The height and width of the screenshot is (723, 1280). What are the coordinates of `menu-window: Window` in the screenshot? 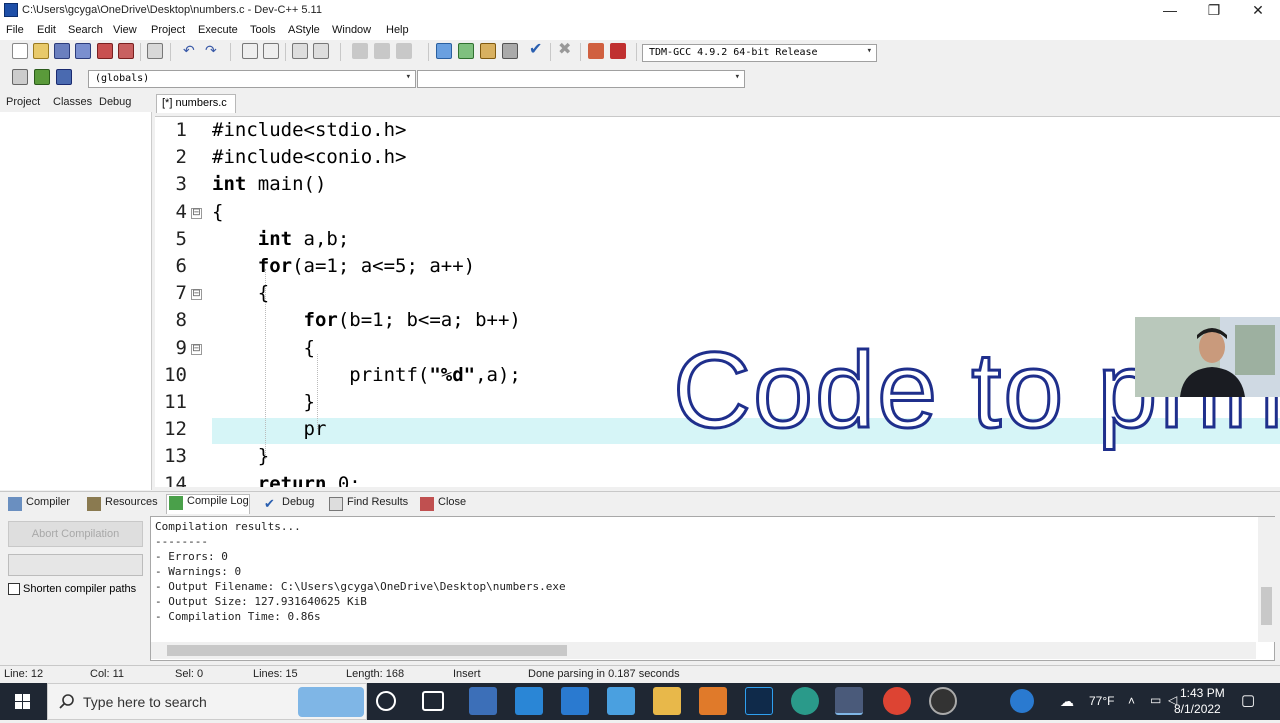 It's located at (351, 30).